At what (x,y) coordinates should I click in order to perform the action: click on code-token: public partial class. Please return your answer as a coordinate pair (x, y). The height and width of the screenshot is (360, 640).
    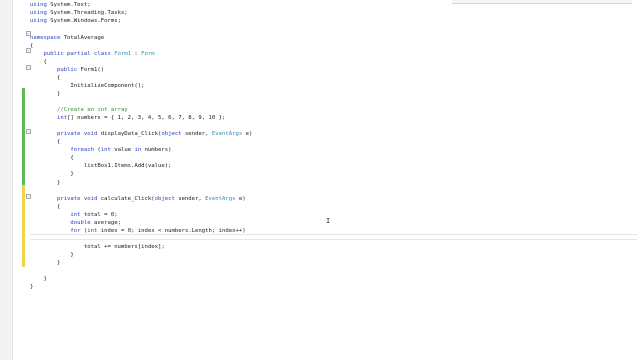
    Looking at the image, I should click on (79, 54).